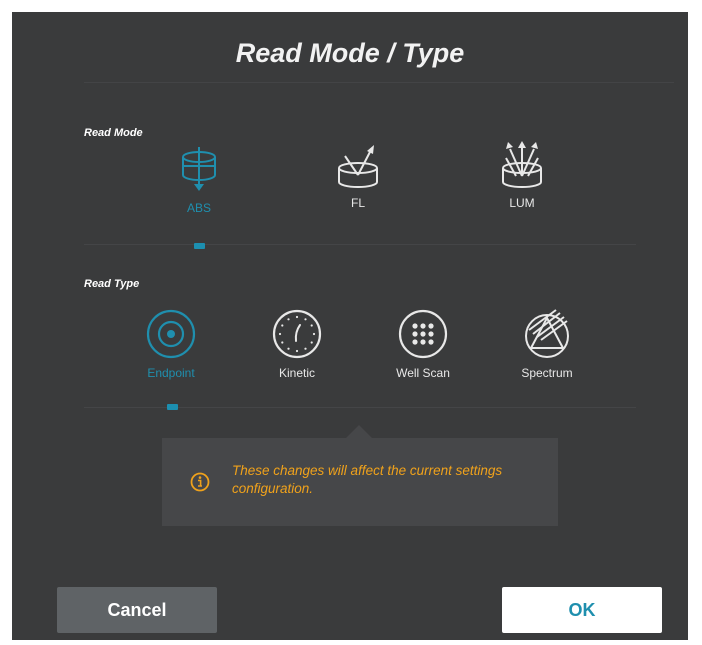 This screenshot has height=645, width=702. What do you see at coordinates (423, 373) in the screenshot?
I see `read-type-option-label: Well Scan` at bounding box center [423, 373].